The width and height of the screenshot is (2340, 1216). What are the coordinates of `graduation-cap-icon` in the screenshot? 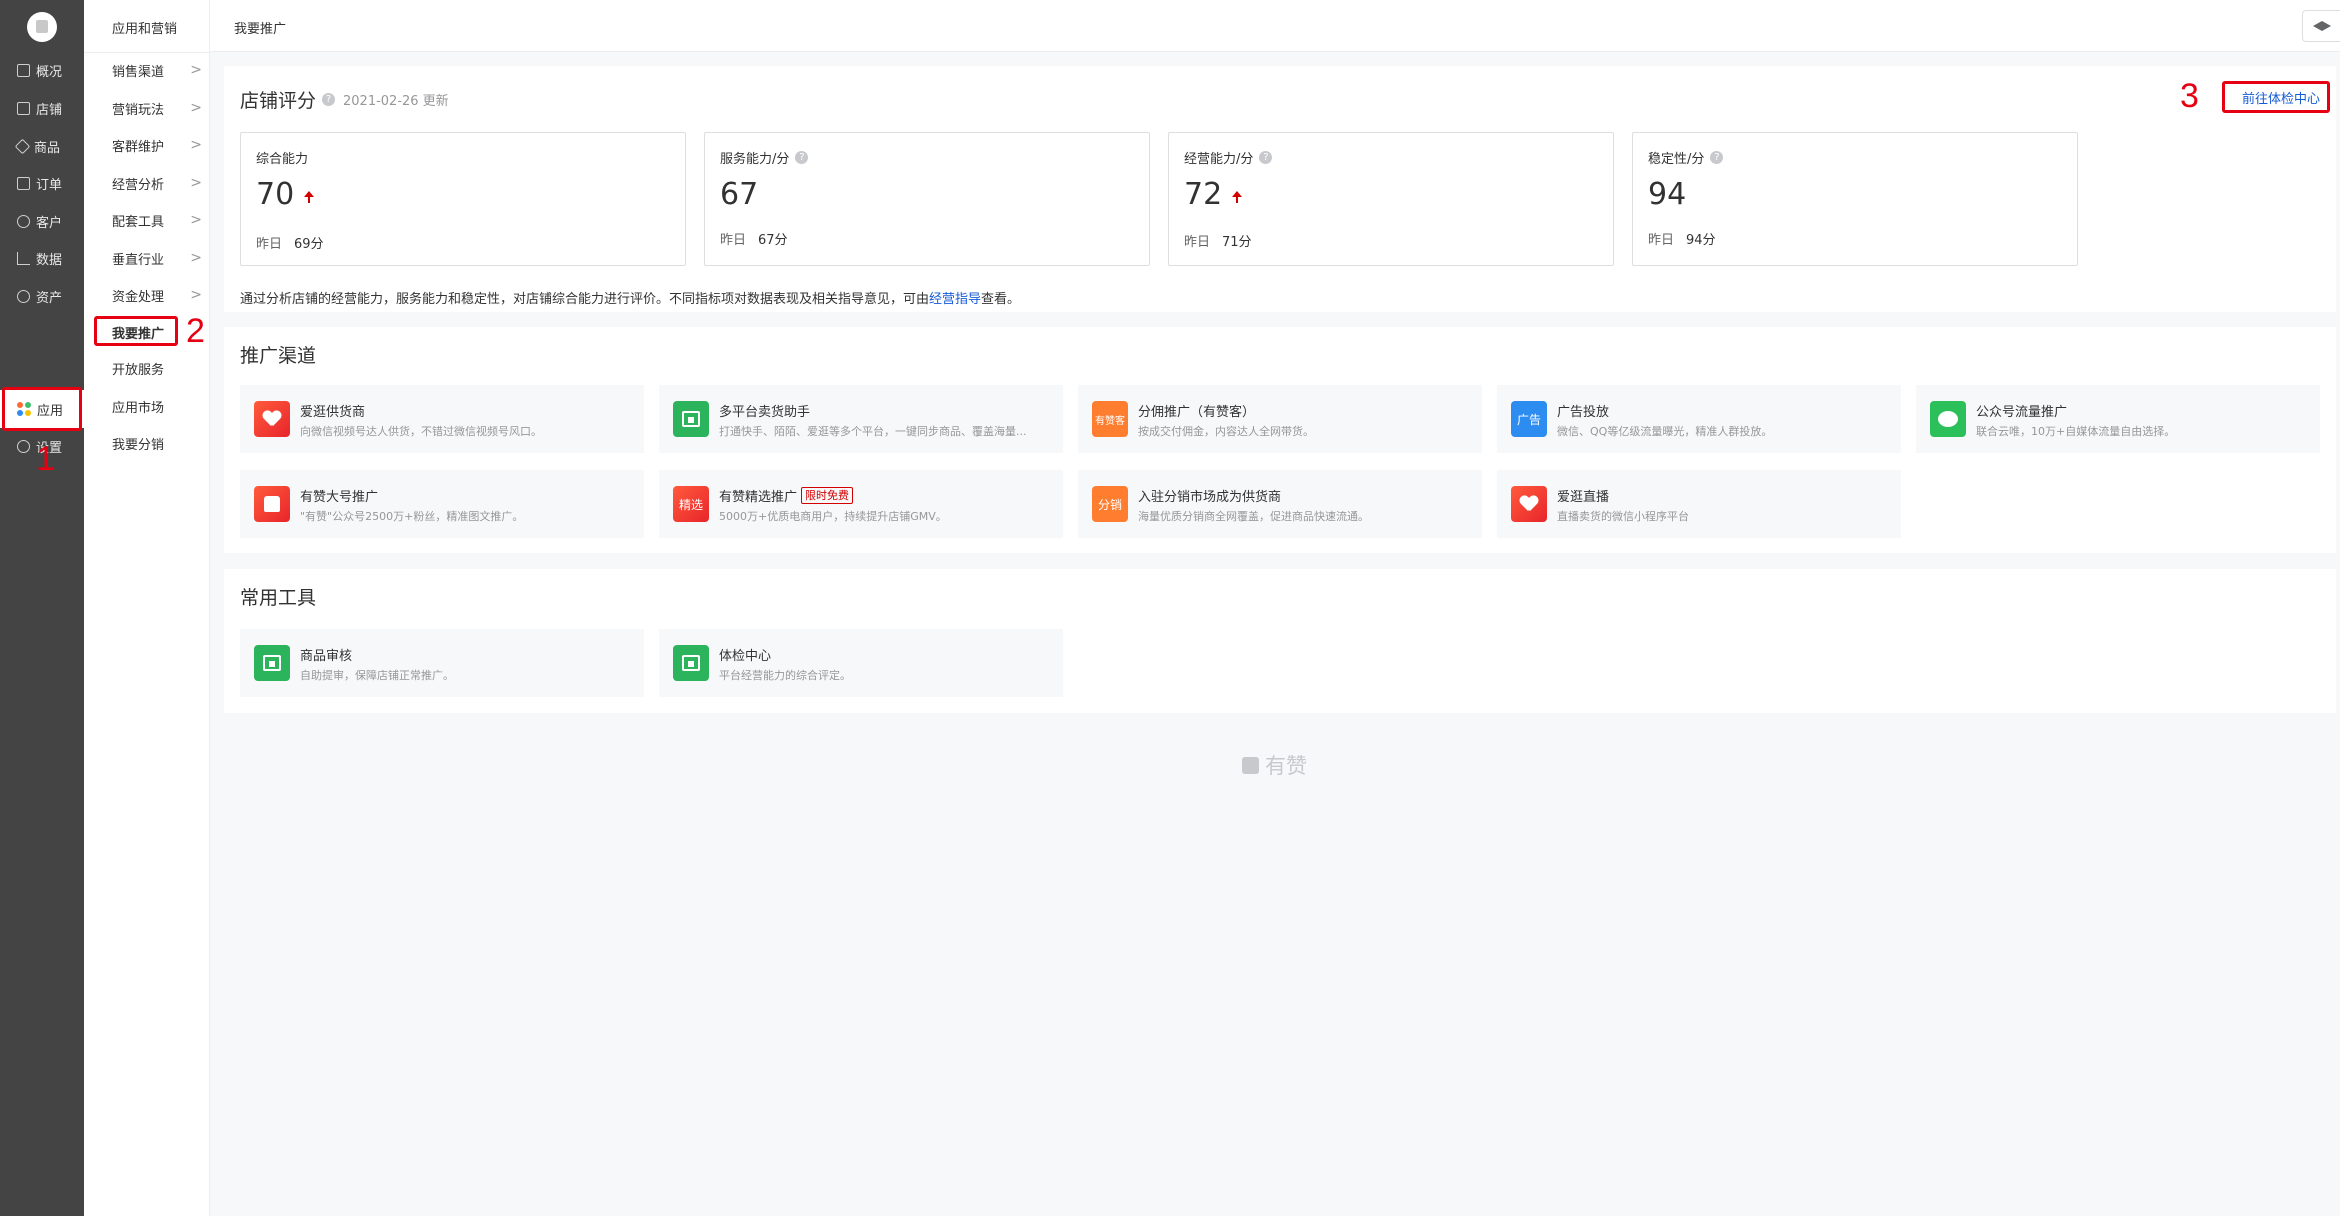 It's located at (2321, 26).